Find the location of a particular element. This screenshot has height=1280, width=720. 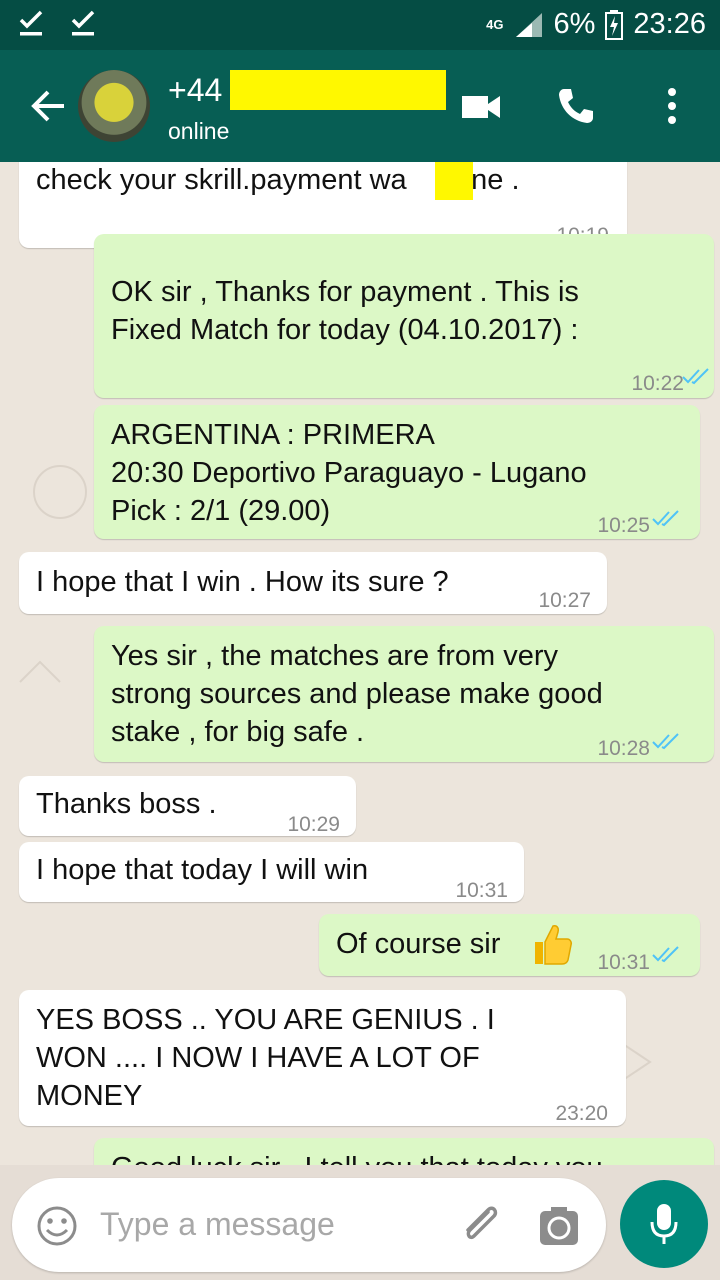

message-text: OK sir , Thanks for payment . This is is located at coordinates (345, 292).